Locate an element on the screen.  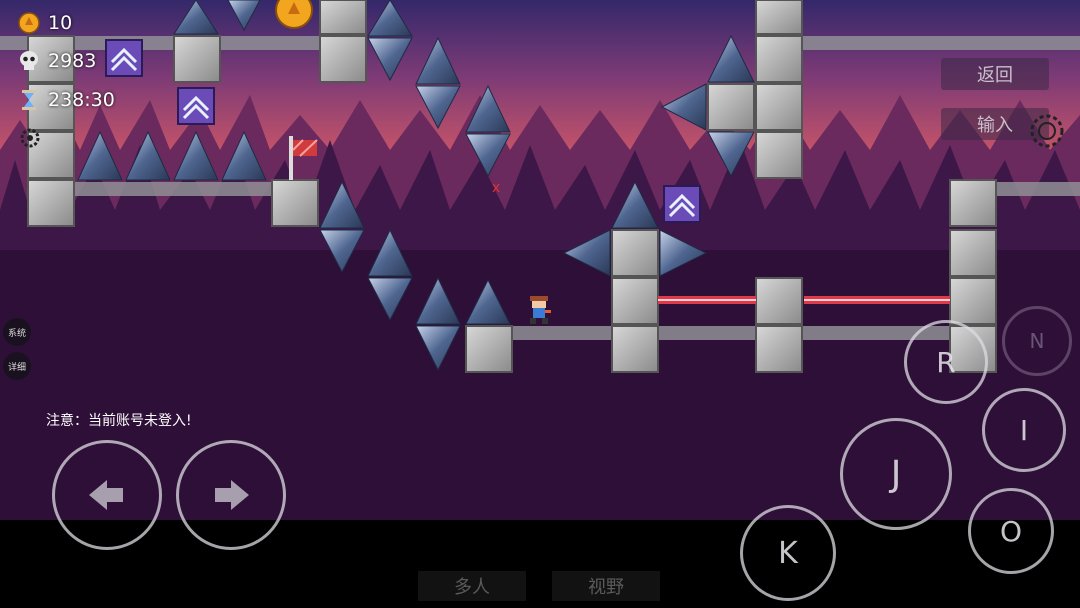
move-left-button is located at coordinates (107, 495).